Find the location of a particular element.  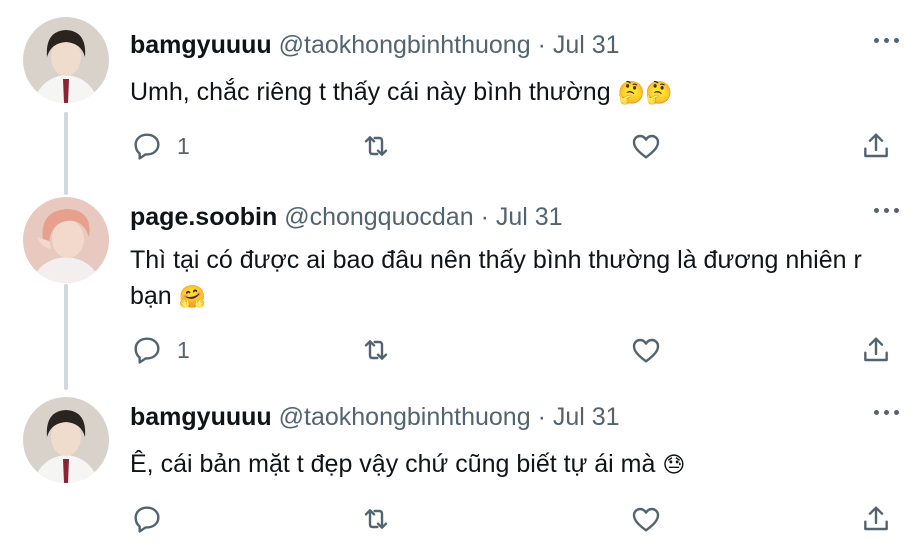

display-name: page.soobin is located at coordinates (203, 217).